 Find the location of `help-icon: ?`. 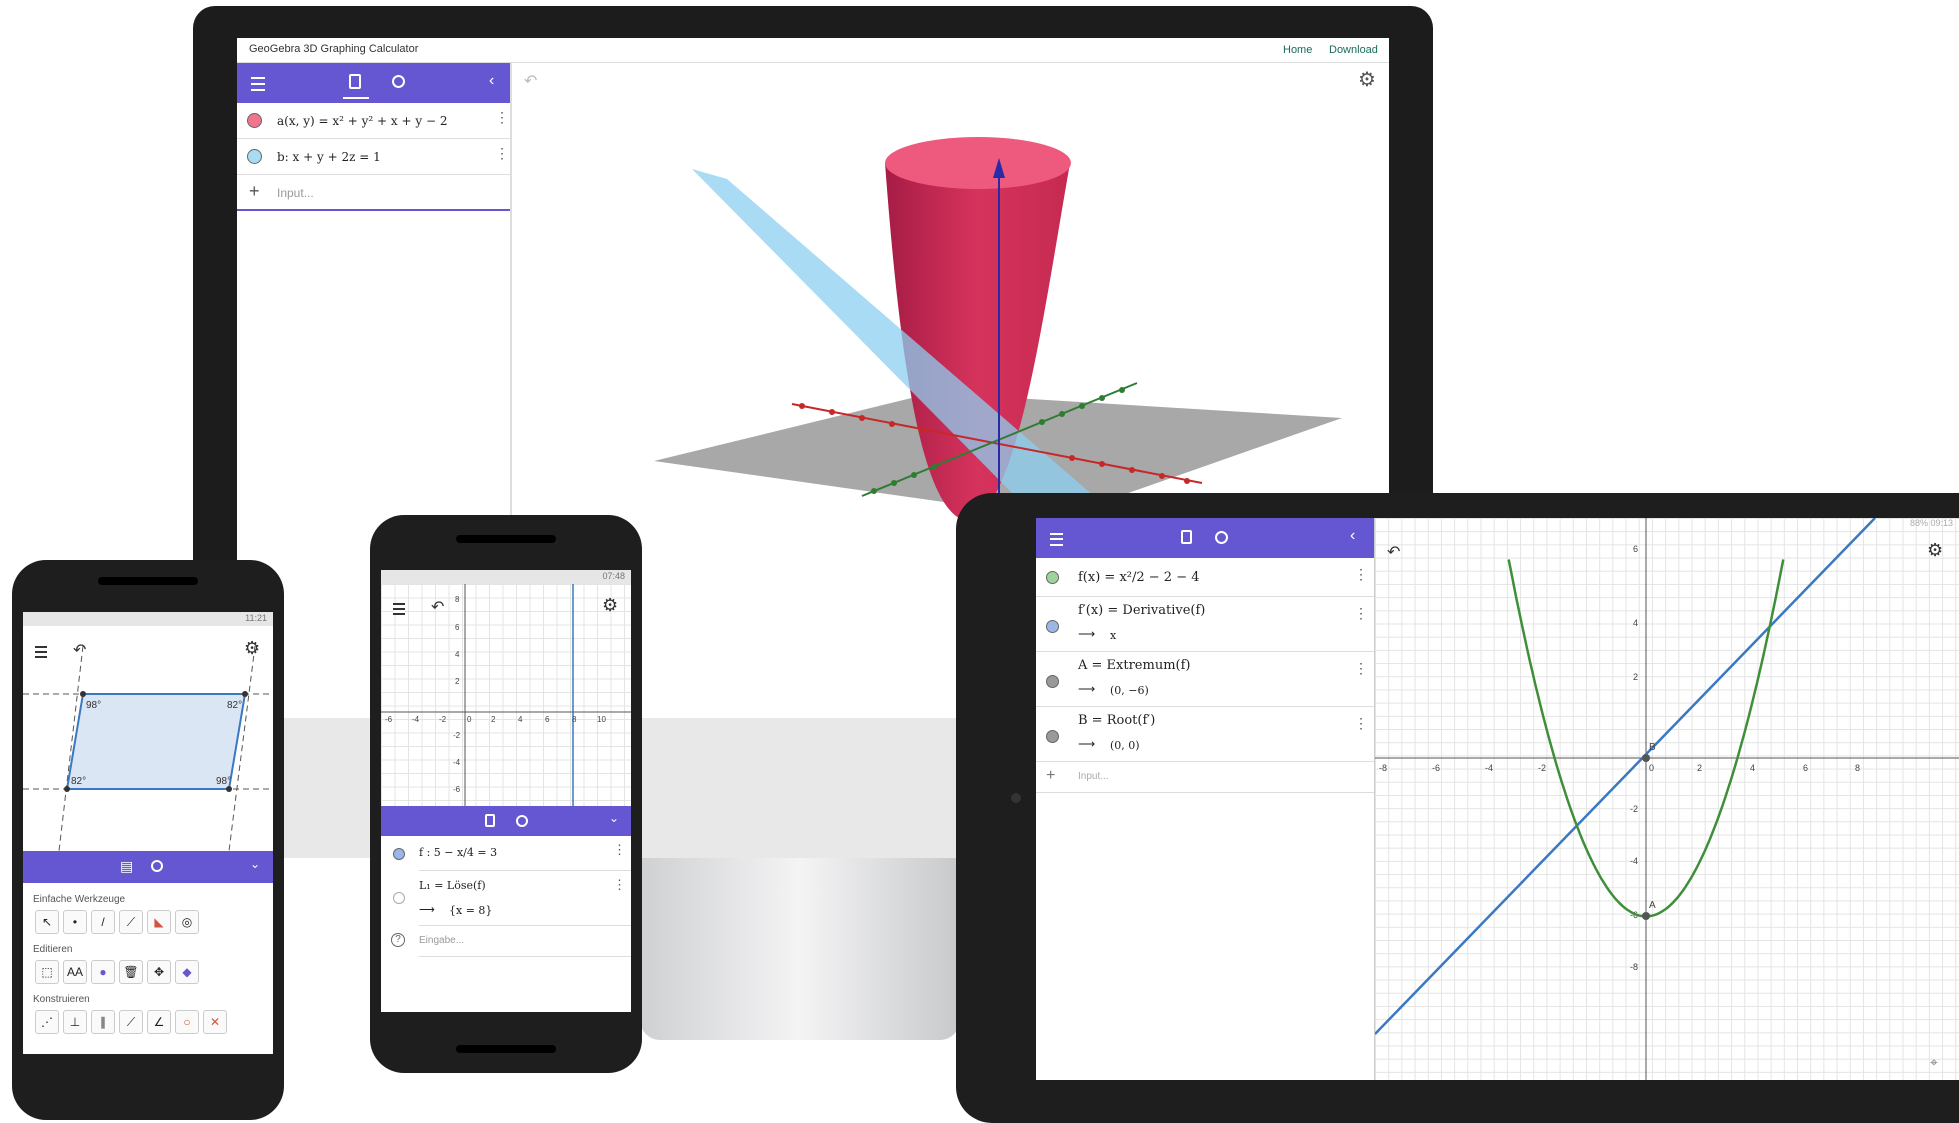

help-icon: ? is located at coordinates (398, 940).